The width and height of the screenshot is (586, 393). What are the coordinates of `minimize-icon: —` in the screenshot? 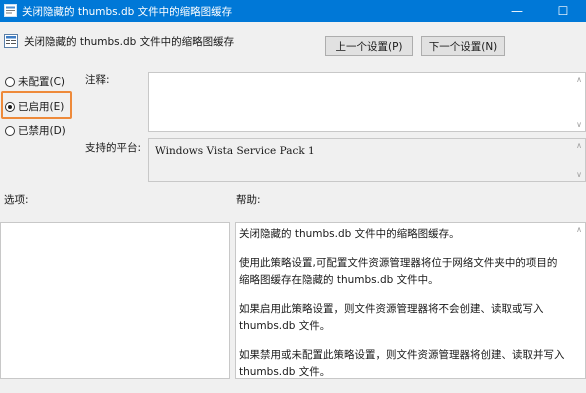 It's located at (517, 11).